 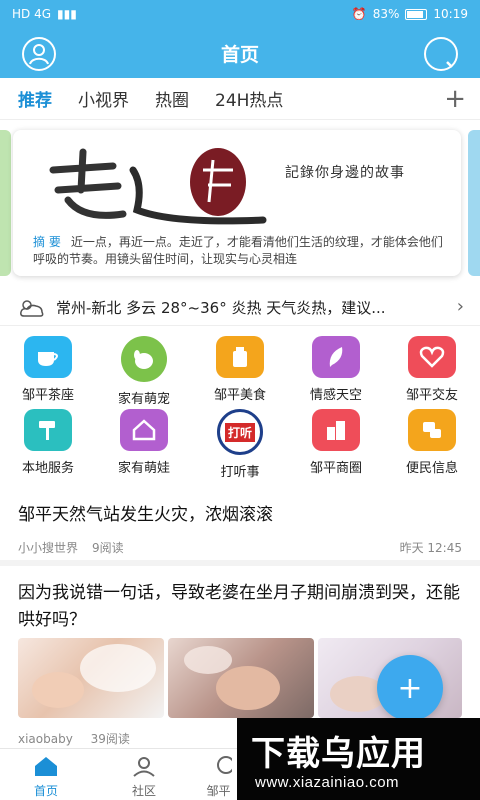 I want to click on grid-item-dating: 邹平交友, so click(x=432, y=372).